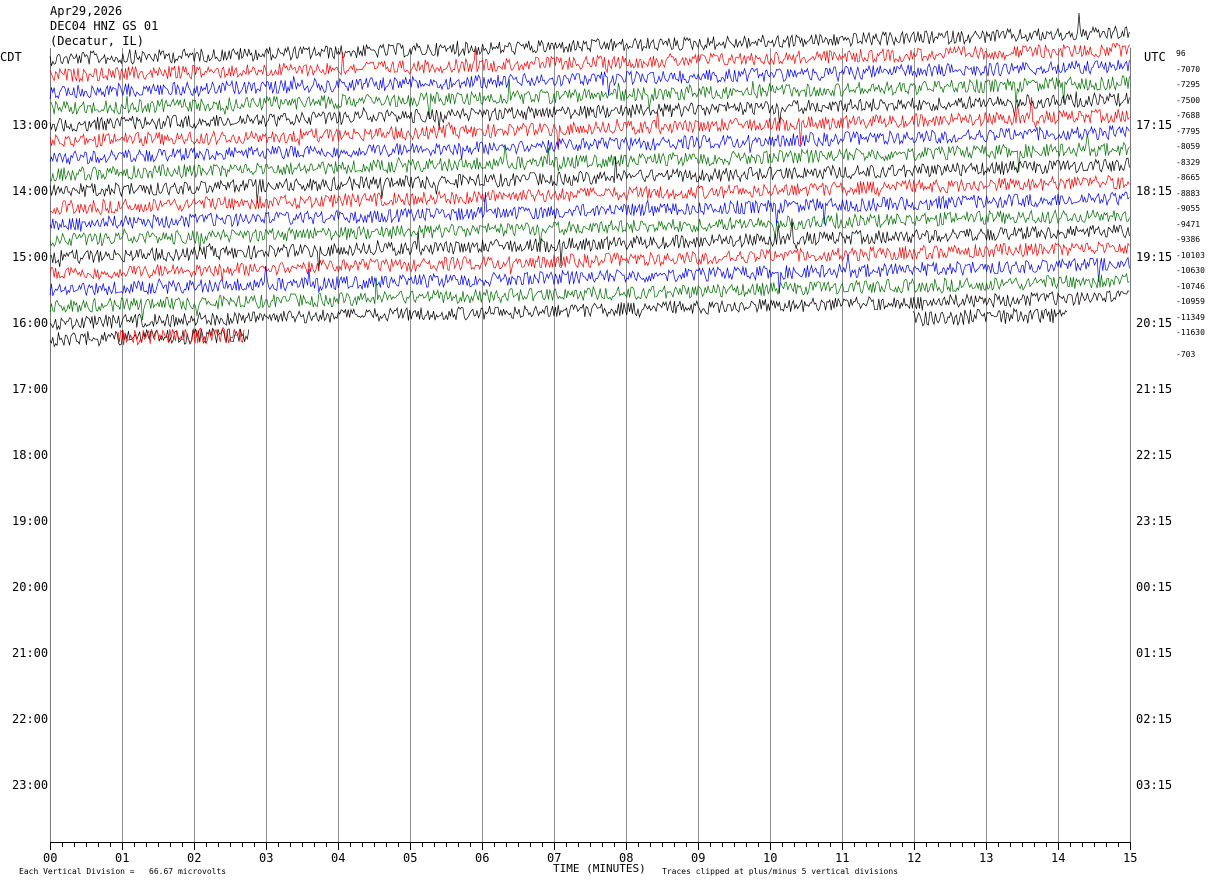 This screenshot has height=886, width=1210. Describe the element at coordinates (1188, 177) in the screenshot. I see `trace-offset-label: -8665` at that location.